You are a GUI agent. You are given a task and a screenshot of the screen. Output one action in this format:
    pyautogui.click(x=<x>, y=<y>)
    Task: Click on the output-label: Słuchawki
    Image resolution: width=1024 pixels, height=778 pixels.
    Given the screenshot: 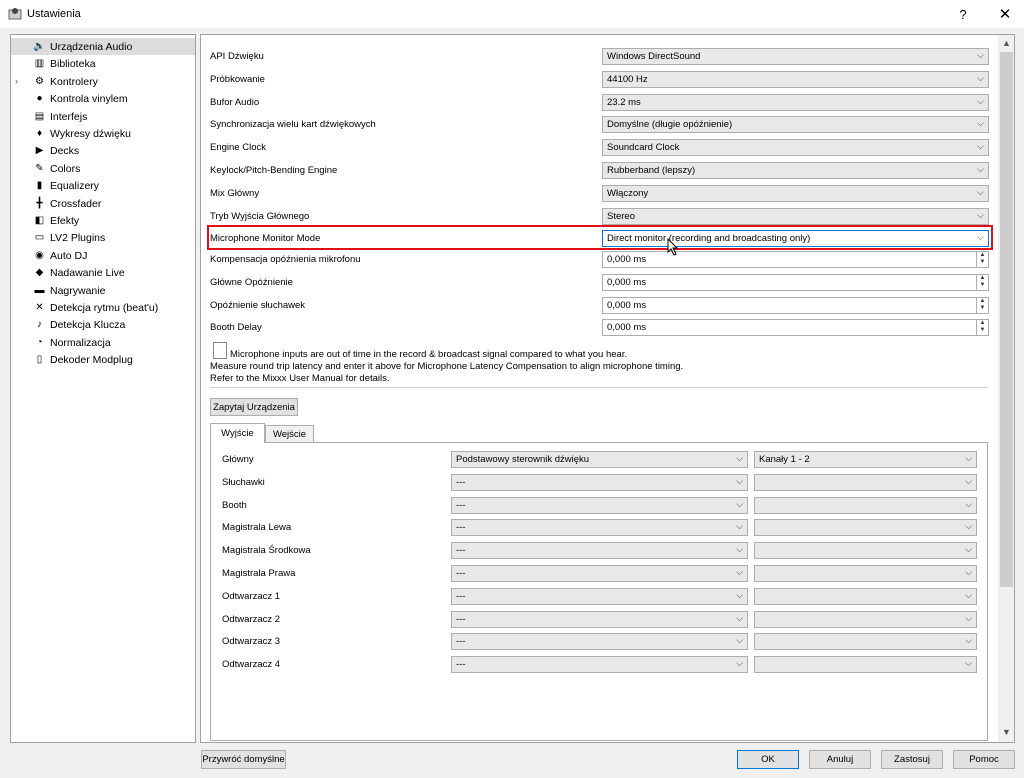 What is the action you would take?
    pyautogui.click(x=243, y=482)
    